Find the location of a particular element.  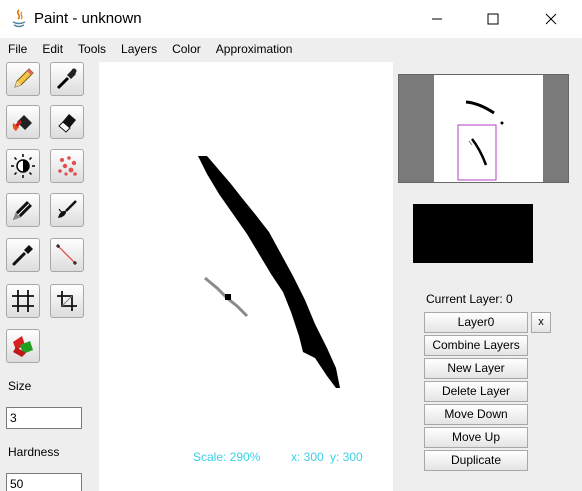

close-button is located at coordinates (551, 19).